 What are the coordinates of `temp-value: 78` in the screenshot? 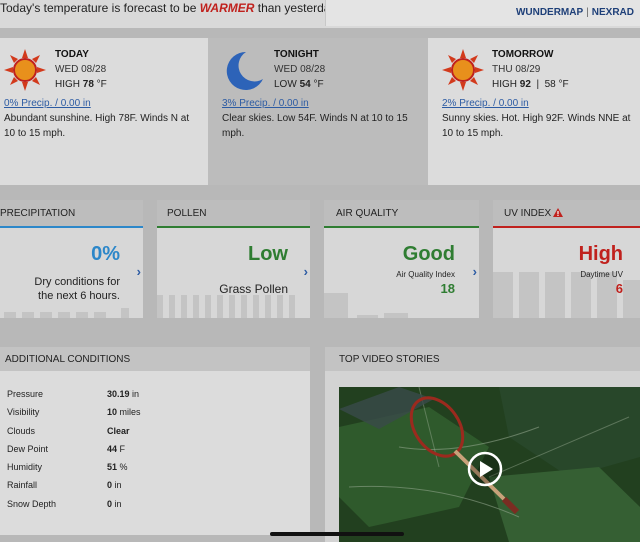 It's located at (88, 84).